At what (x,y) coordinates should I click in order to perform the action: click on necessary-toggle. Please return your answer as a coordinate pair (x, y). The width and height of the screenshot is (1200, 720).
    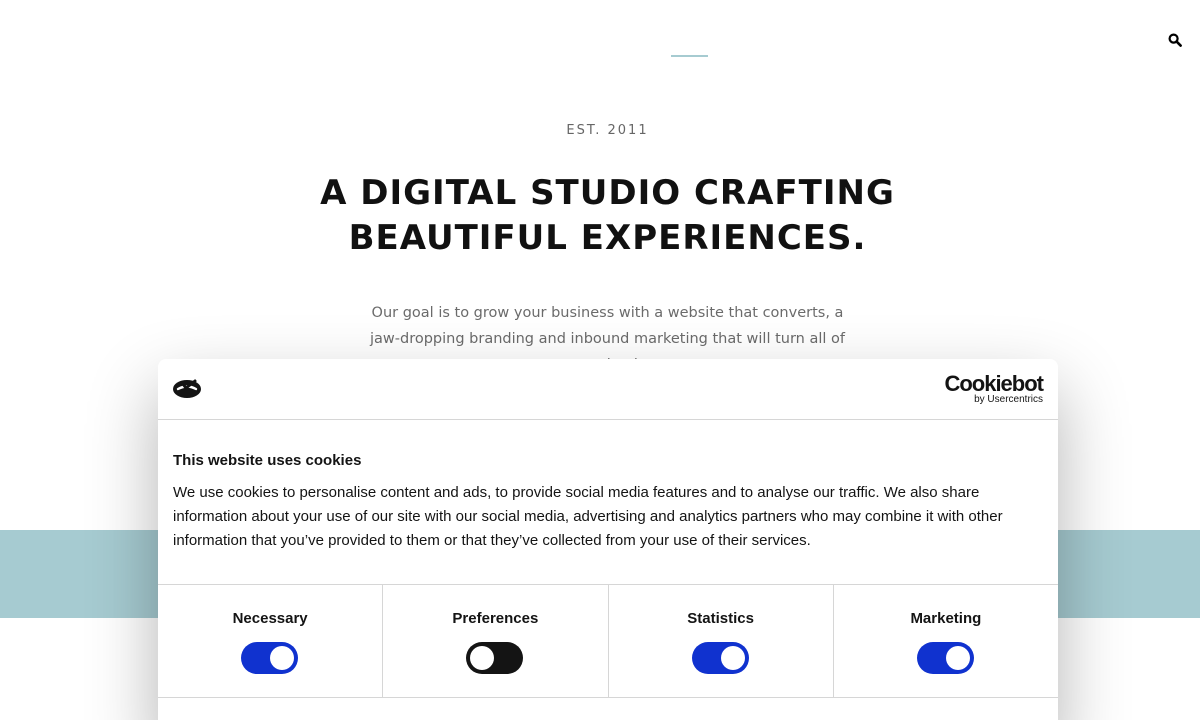
    Looking at the image, I should click on (270, 658).